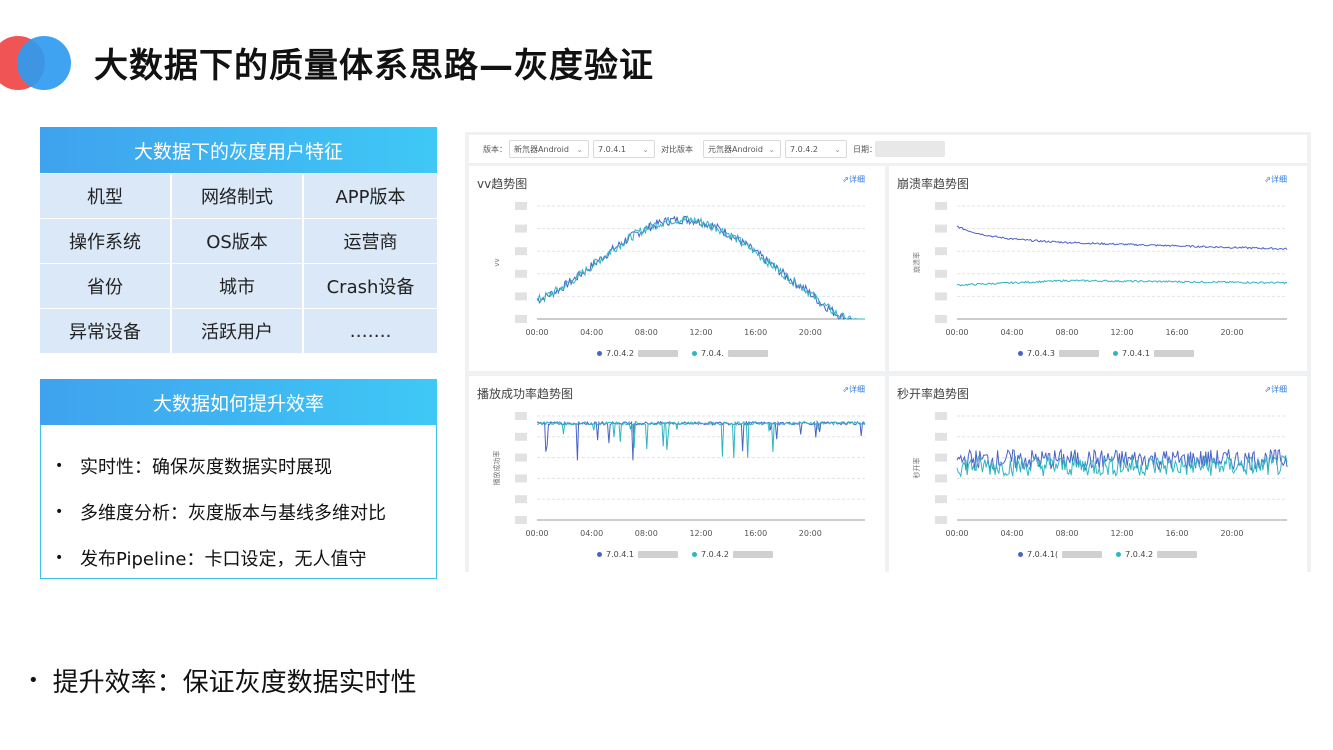 This screenshot has width=1333, height=750. Describe the element at coordinates (106, 286) in the screenshot. I see `feature-cell: 省份` at that location.